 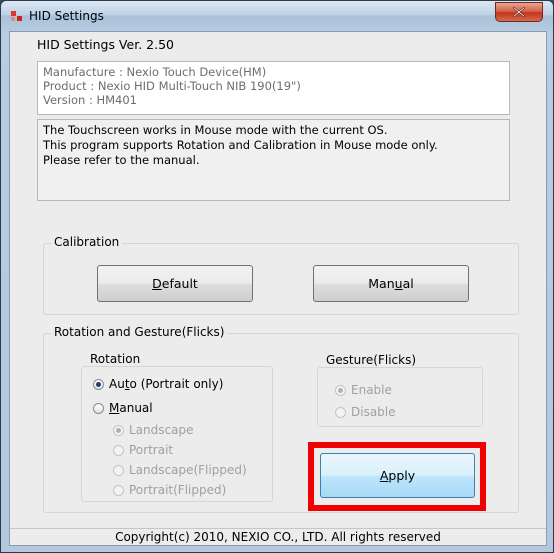 I want to click on close-button, so click(x=519, y=12).